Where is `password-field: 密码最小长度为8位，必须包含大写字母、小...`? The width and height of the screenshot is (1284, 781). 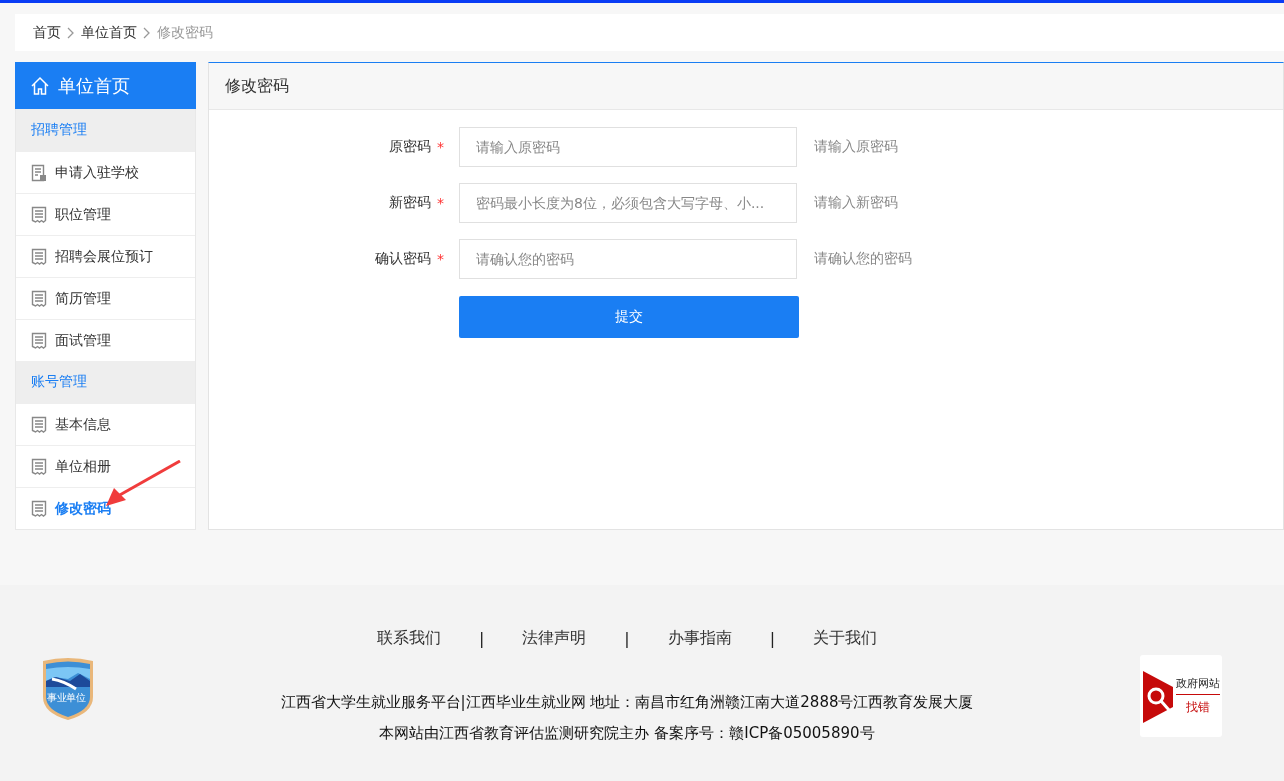 password-field: 密码最小长度为8位，必须包含大写字母、小... is located at coordinates (628, 203).